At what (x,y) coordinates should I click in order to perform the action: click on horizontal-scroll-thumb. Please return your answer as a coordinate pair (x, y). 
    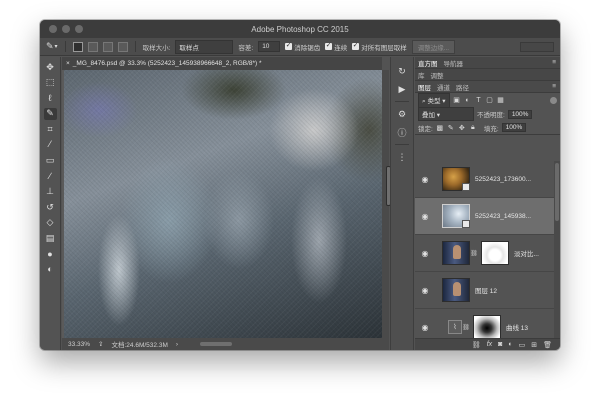
    Looking at the image, I should click on (216, 344).